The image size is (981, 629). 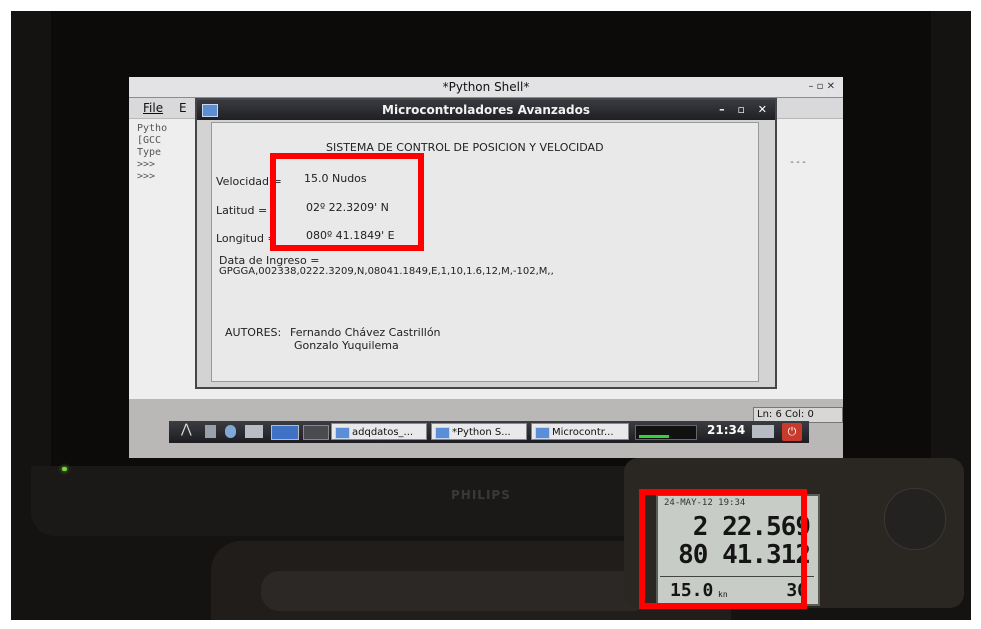 I want to click on shell-window-title: *Python Shell* – ▫ ✕, so click(x=486, y=87).